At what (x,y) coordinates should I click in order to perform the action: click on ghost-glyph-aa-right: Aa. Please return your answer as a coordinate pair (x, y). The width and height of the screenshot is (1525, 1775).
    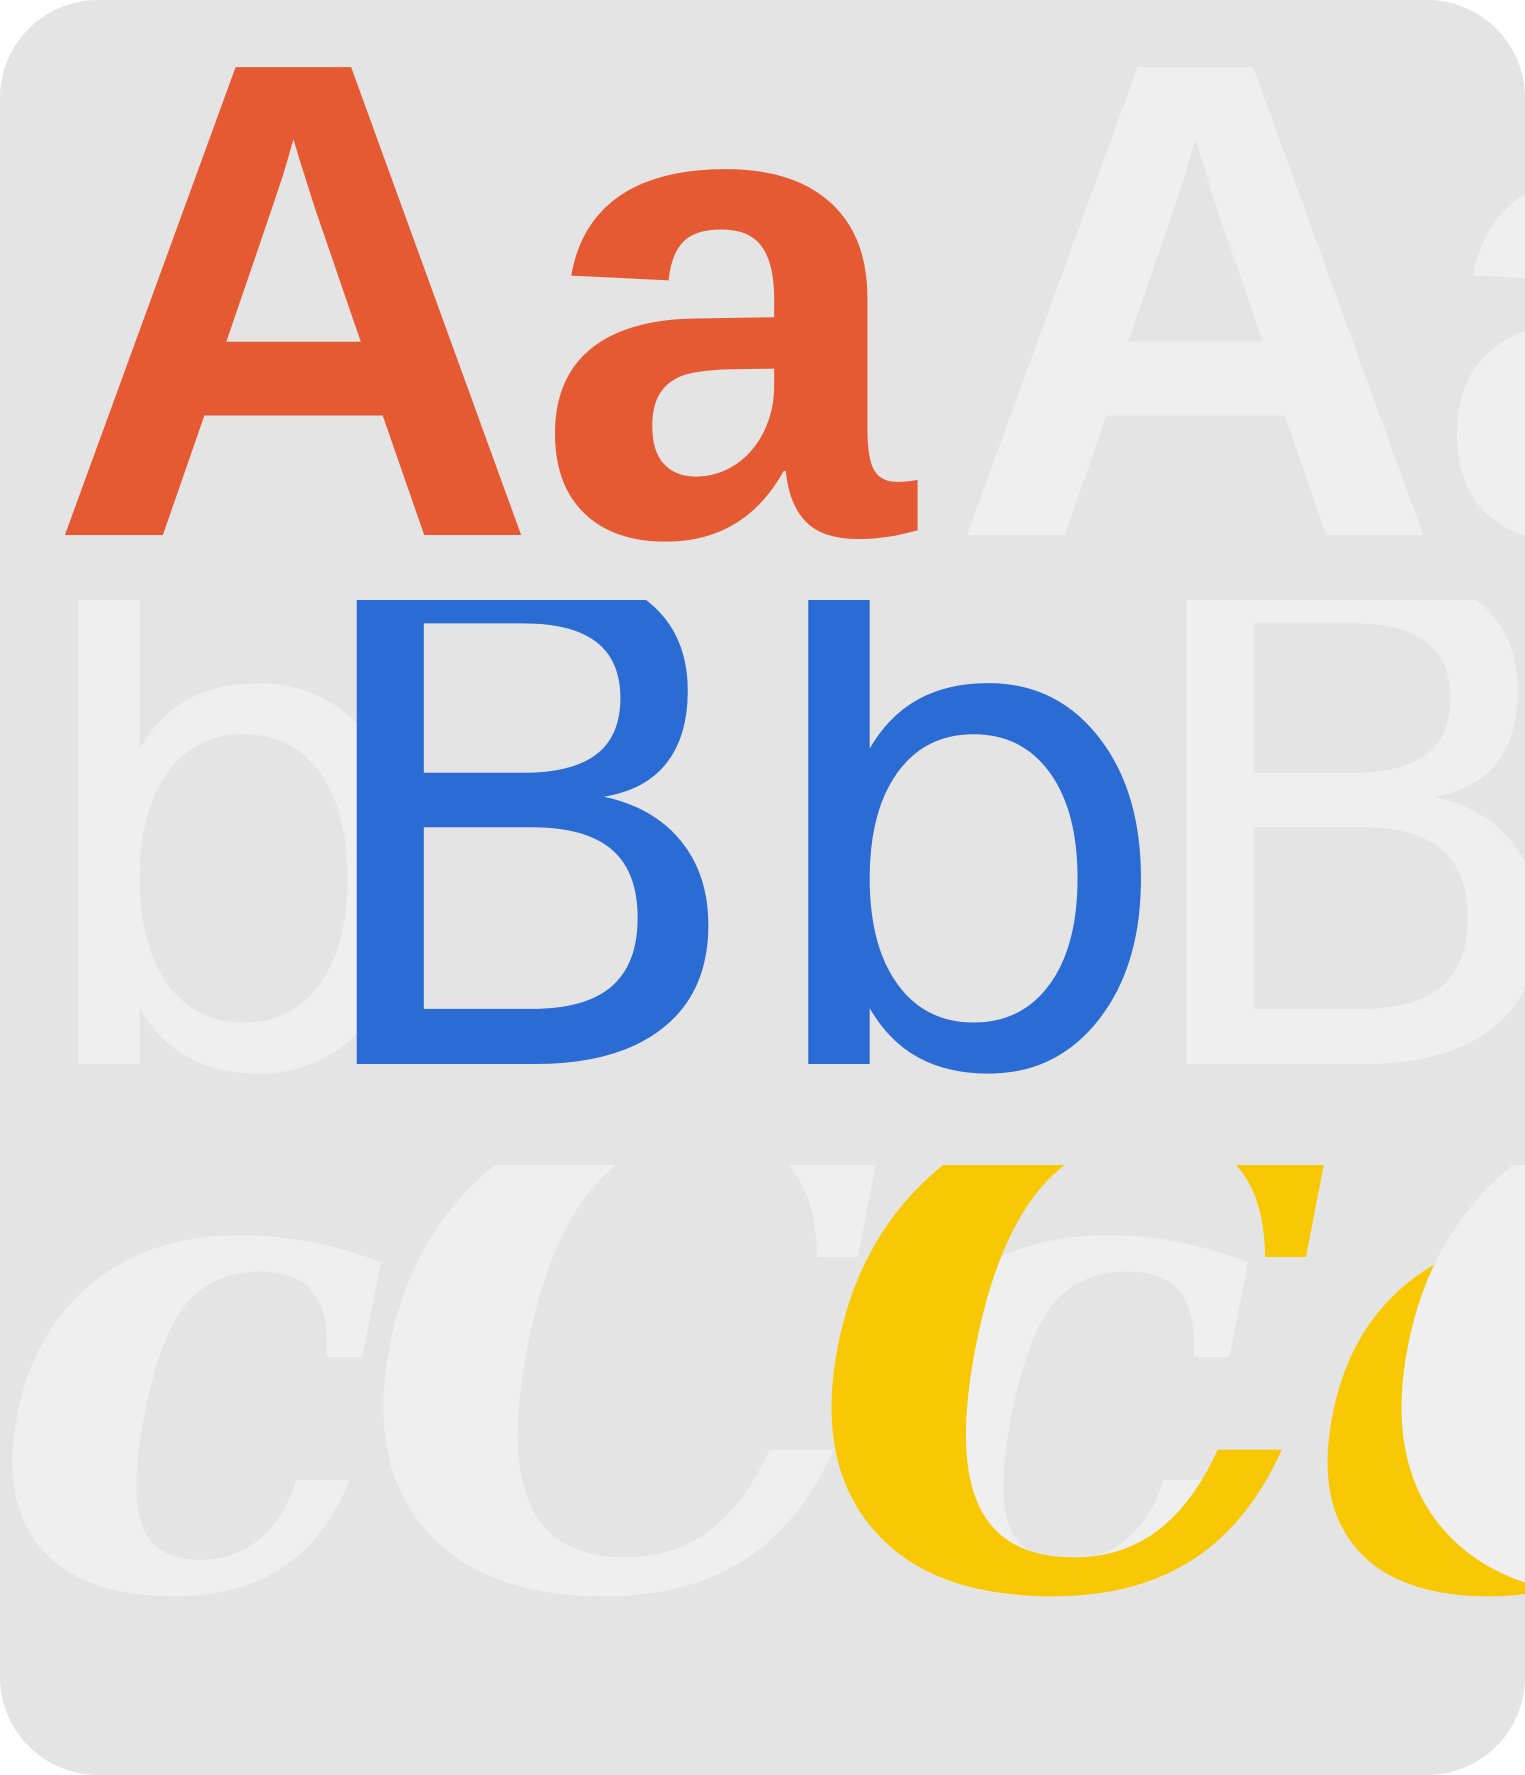
    Looking at the image, I should click on (1237, 300).